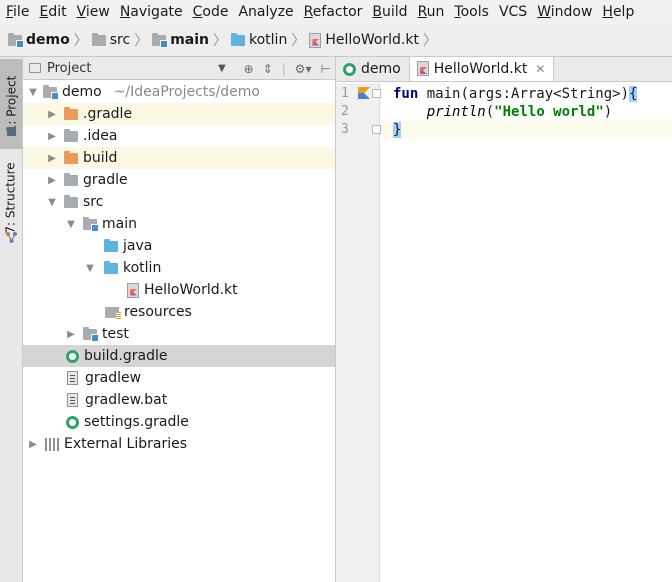 The image size is (672, 582). Describe the element at coordinates (179, 422) in the screenshot. I see `tree-item-settings-gradle: settings.gradle` at that location.